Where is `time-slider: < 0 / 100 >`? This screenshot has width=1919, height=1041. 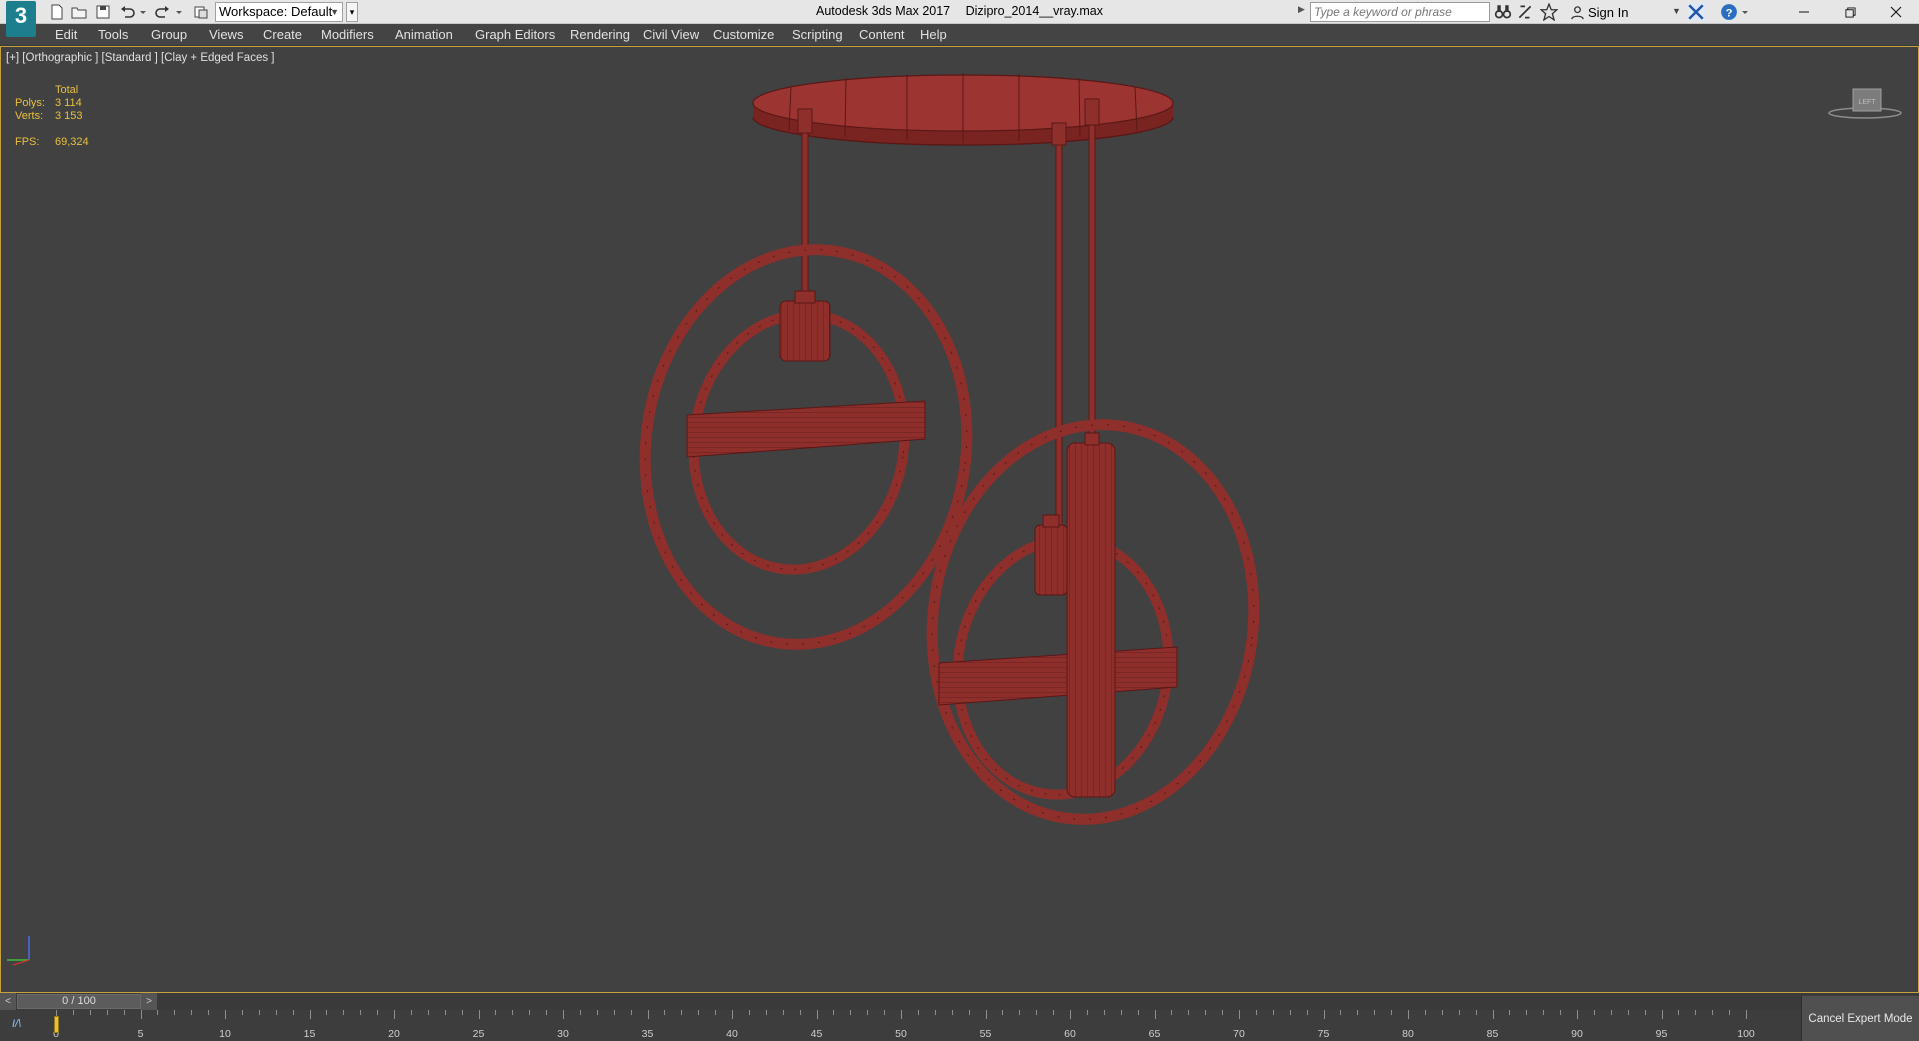 time-slider: < 0 / 100 > is located at coordinates (959, 1001).